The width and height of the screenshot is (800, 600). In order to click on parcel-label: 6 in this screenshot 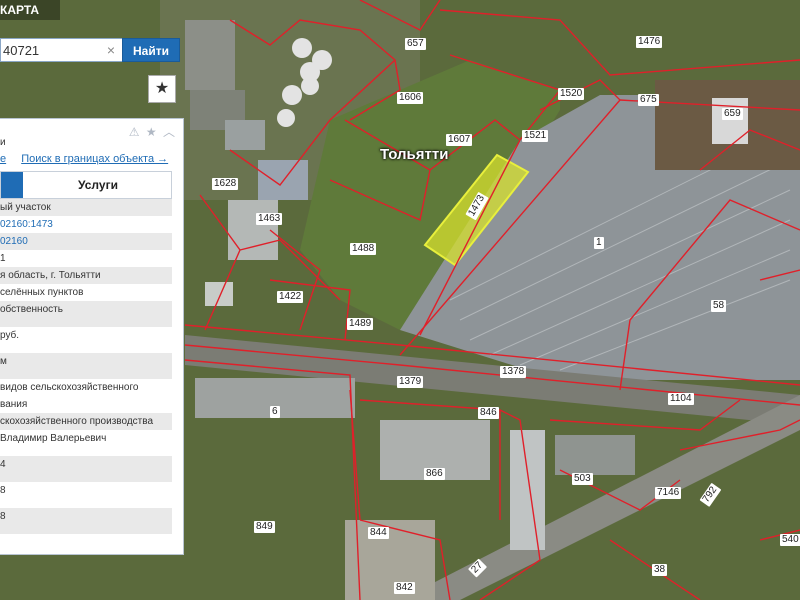, I will do `click(275, 412)`.